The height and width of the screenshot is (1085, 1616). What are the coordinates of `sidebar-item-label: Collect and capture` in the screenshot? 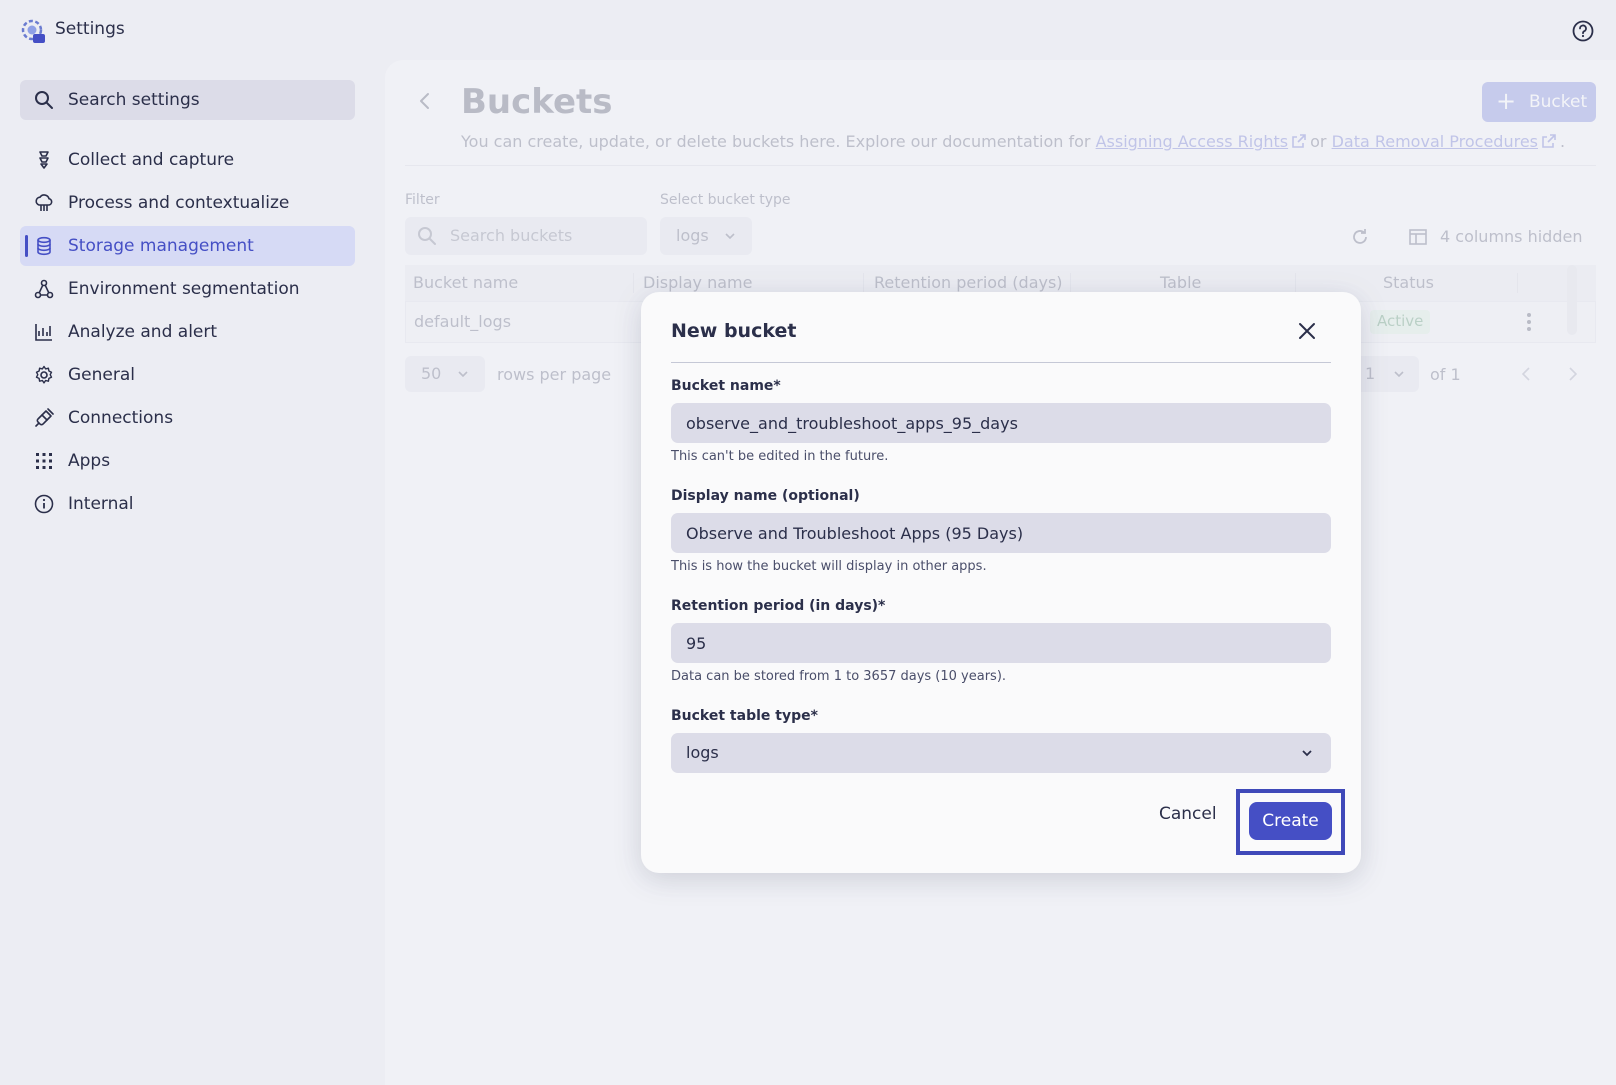 It's located at (151, 160).